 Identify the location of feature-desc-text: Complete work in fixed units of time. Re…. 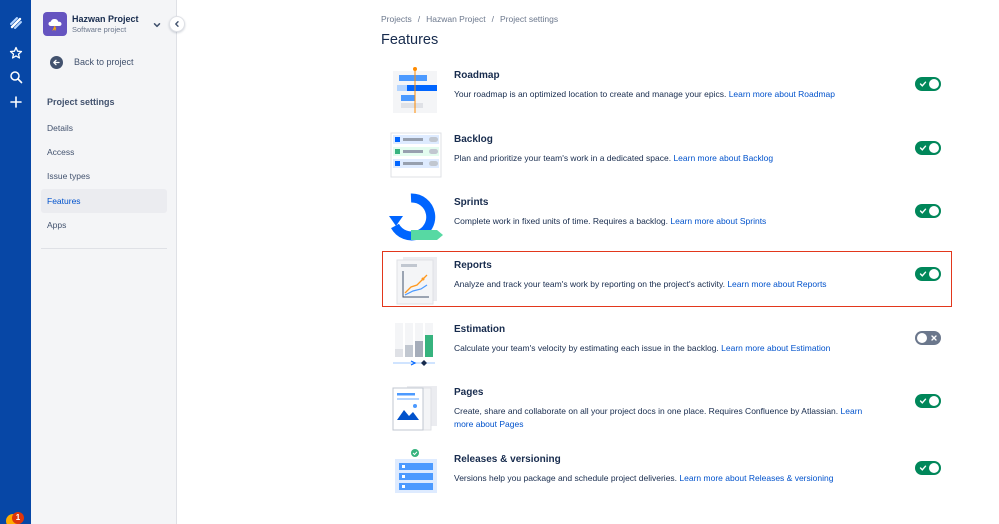
(562, 221).